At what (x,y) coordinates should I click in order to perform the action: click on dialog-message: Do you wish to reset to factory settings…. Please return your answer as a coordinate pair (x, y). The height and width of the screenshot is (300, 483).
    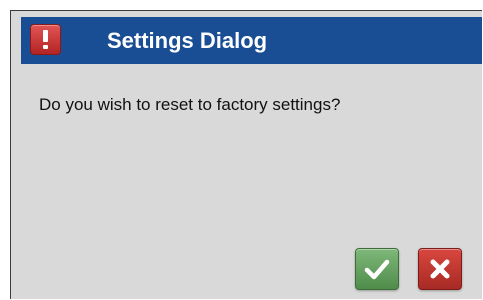
    Looking at the image, I should click on (190, 104).